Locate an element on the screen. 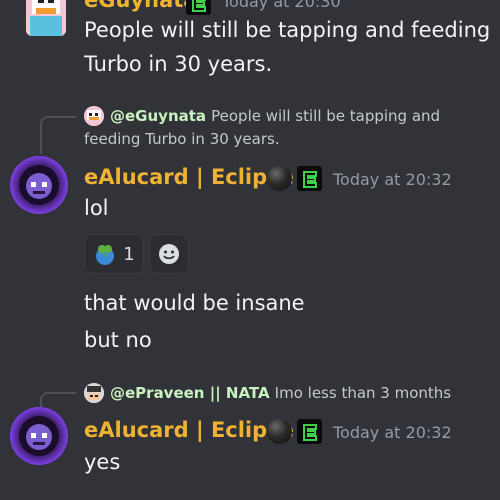 This screenshot has width=500, height=500. add-reaction-button is located at coordinates (169, 254).